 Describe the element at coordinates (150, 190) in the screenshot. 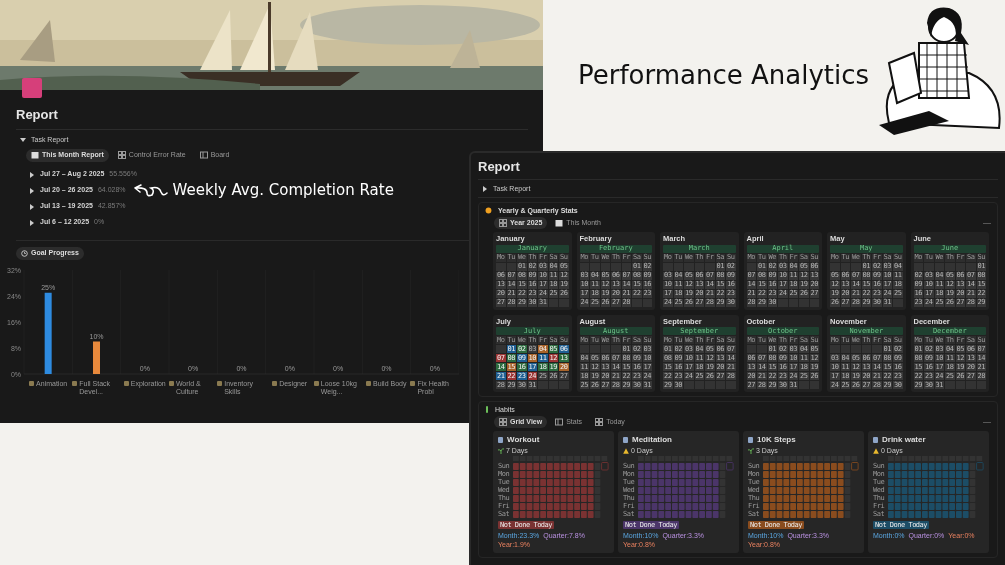

I see `curly-arrow-icon` at that location.